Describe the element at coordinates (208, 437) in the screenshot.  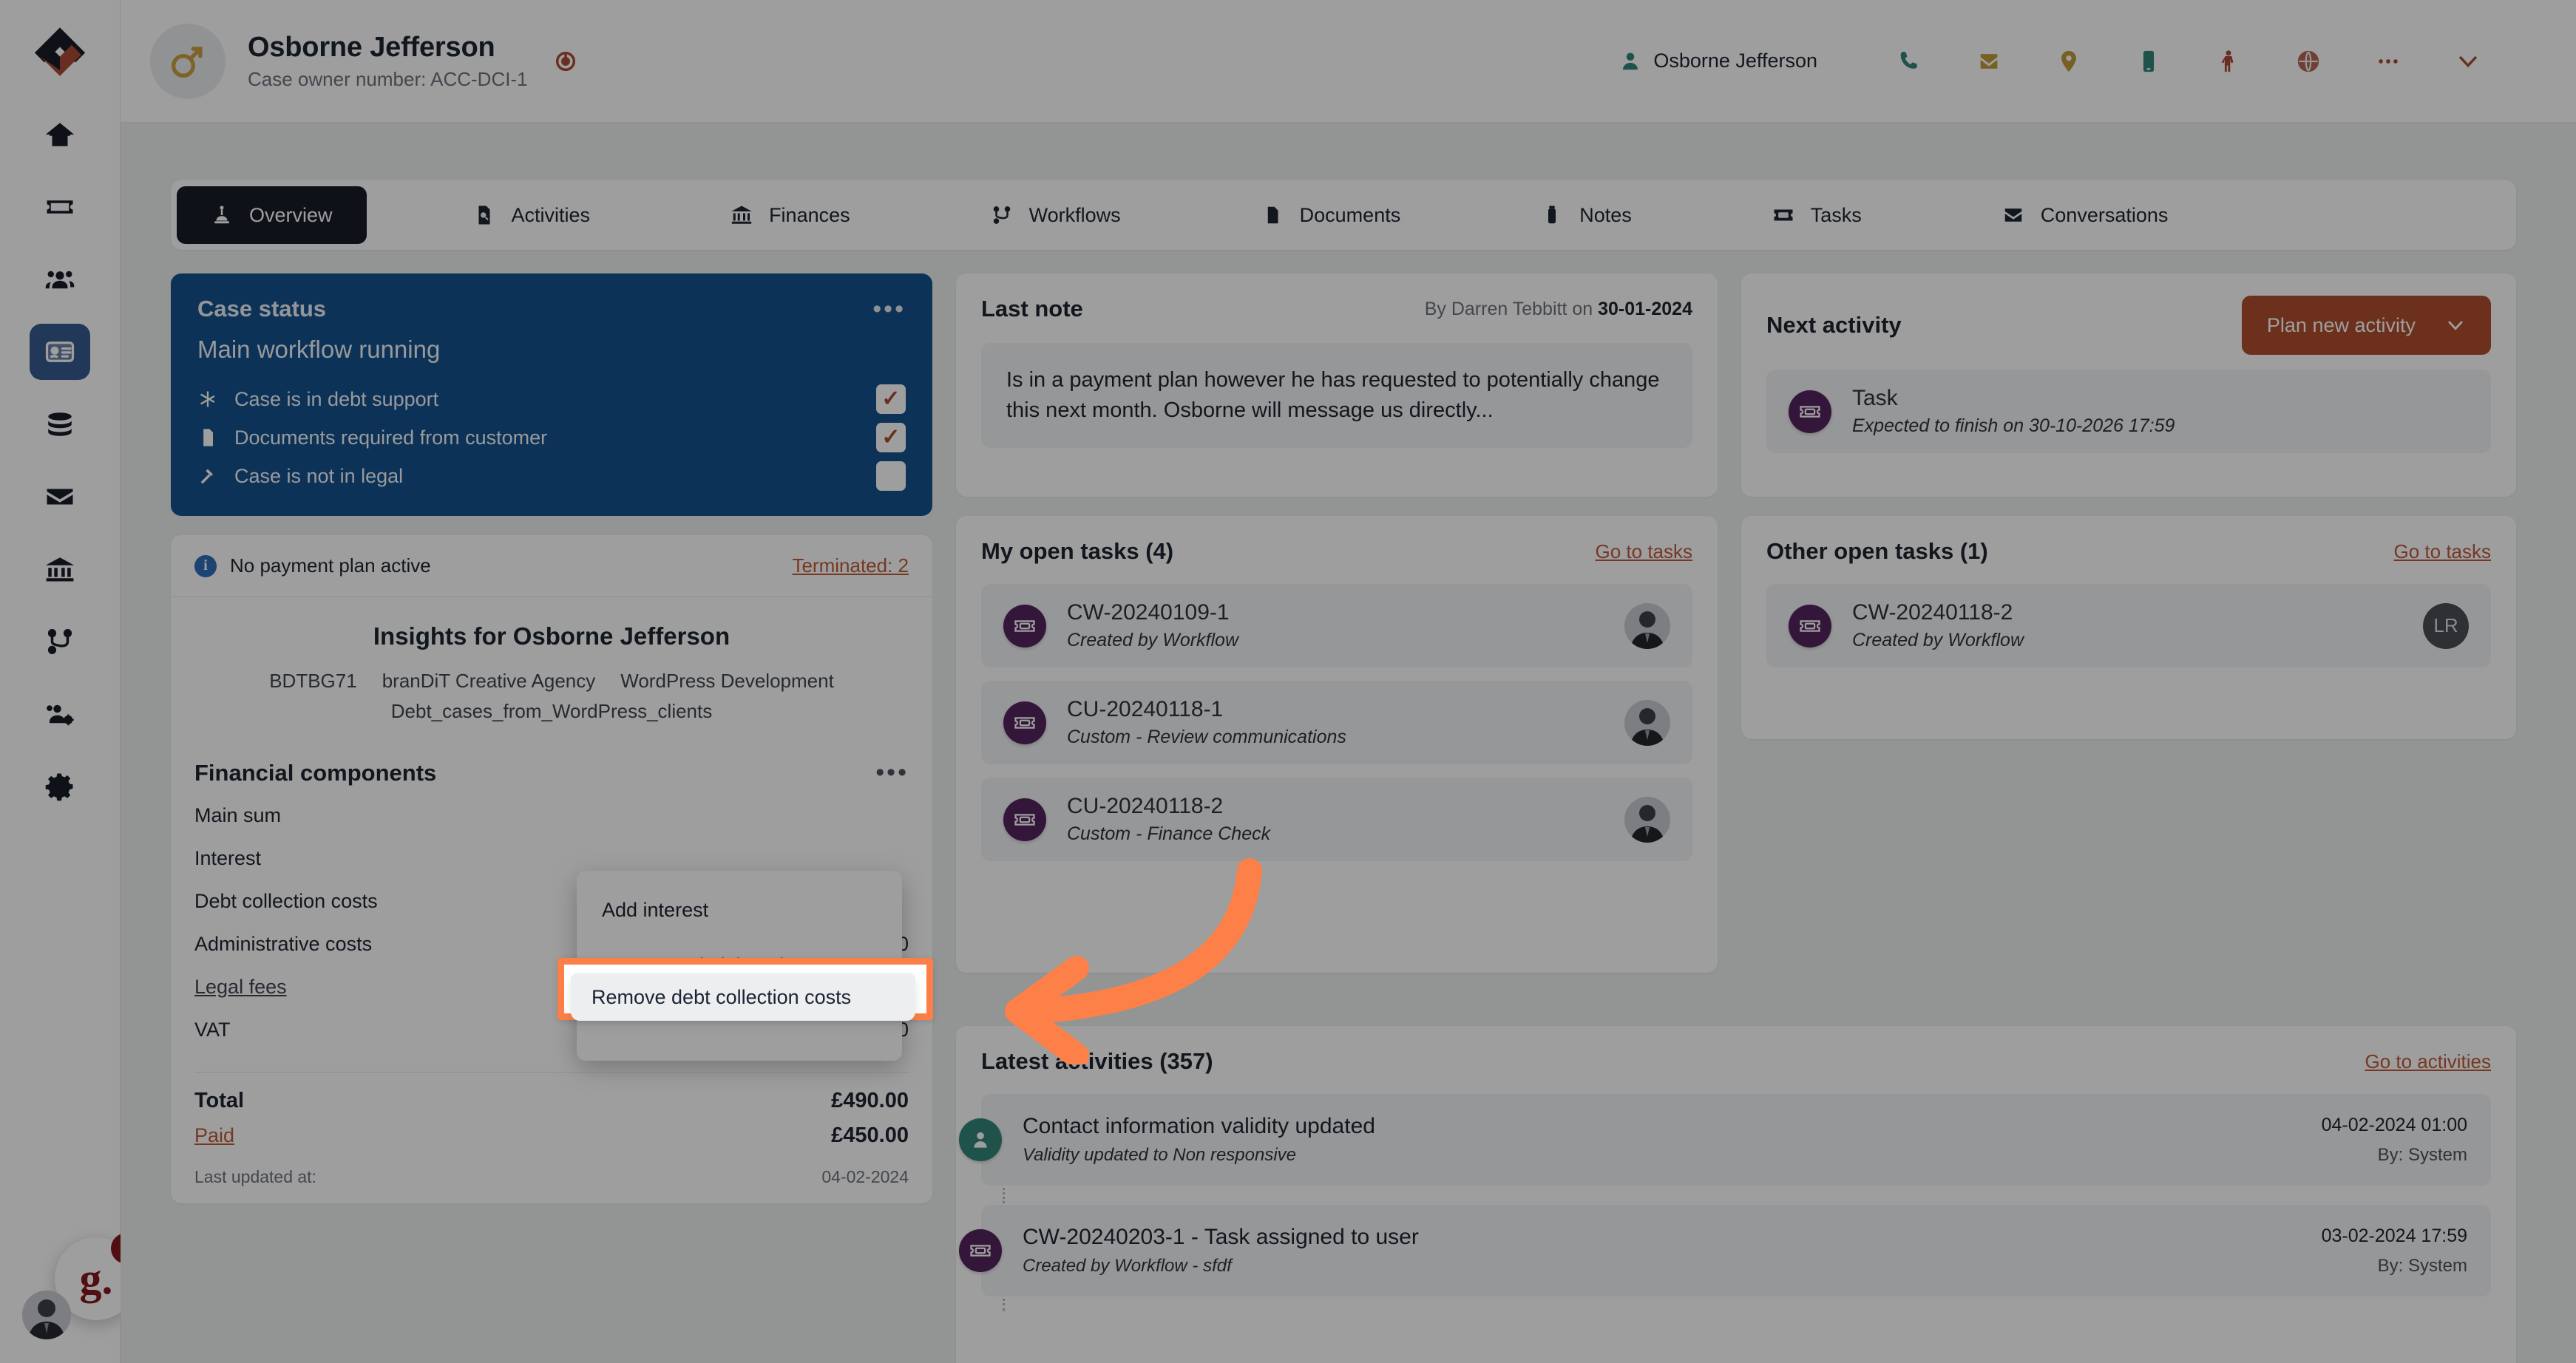
I see `document-icon` at that location.